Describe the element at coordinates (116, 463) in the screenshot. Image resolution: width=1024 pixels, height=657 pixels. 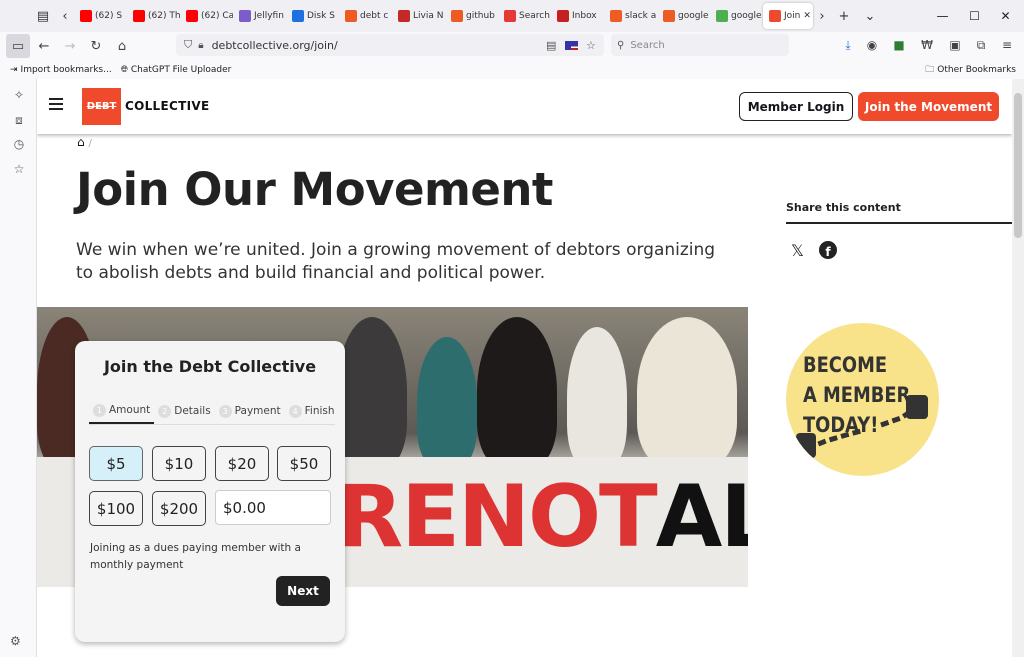
I see `amount-5-button: $5` at that location.